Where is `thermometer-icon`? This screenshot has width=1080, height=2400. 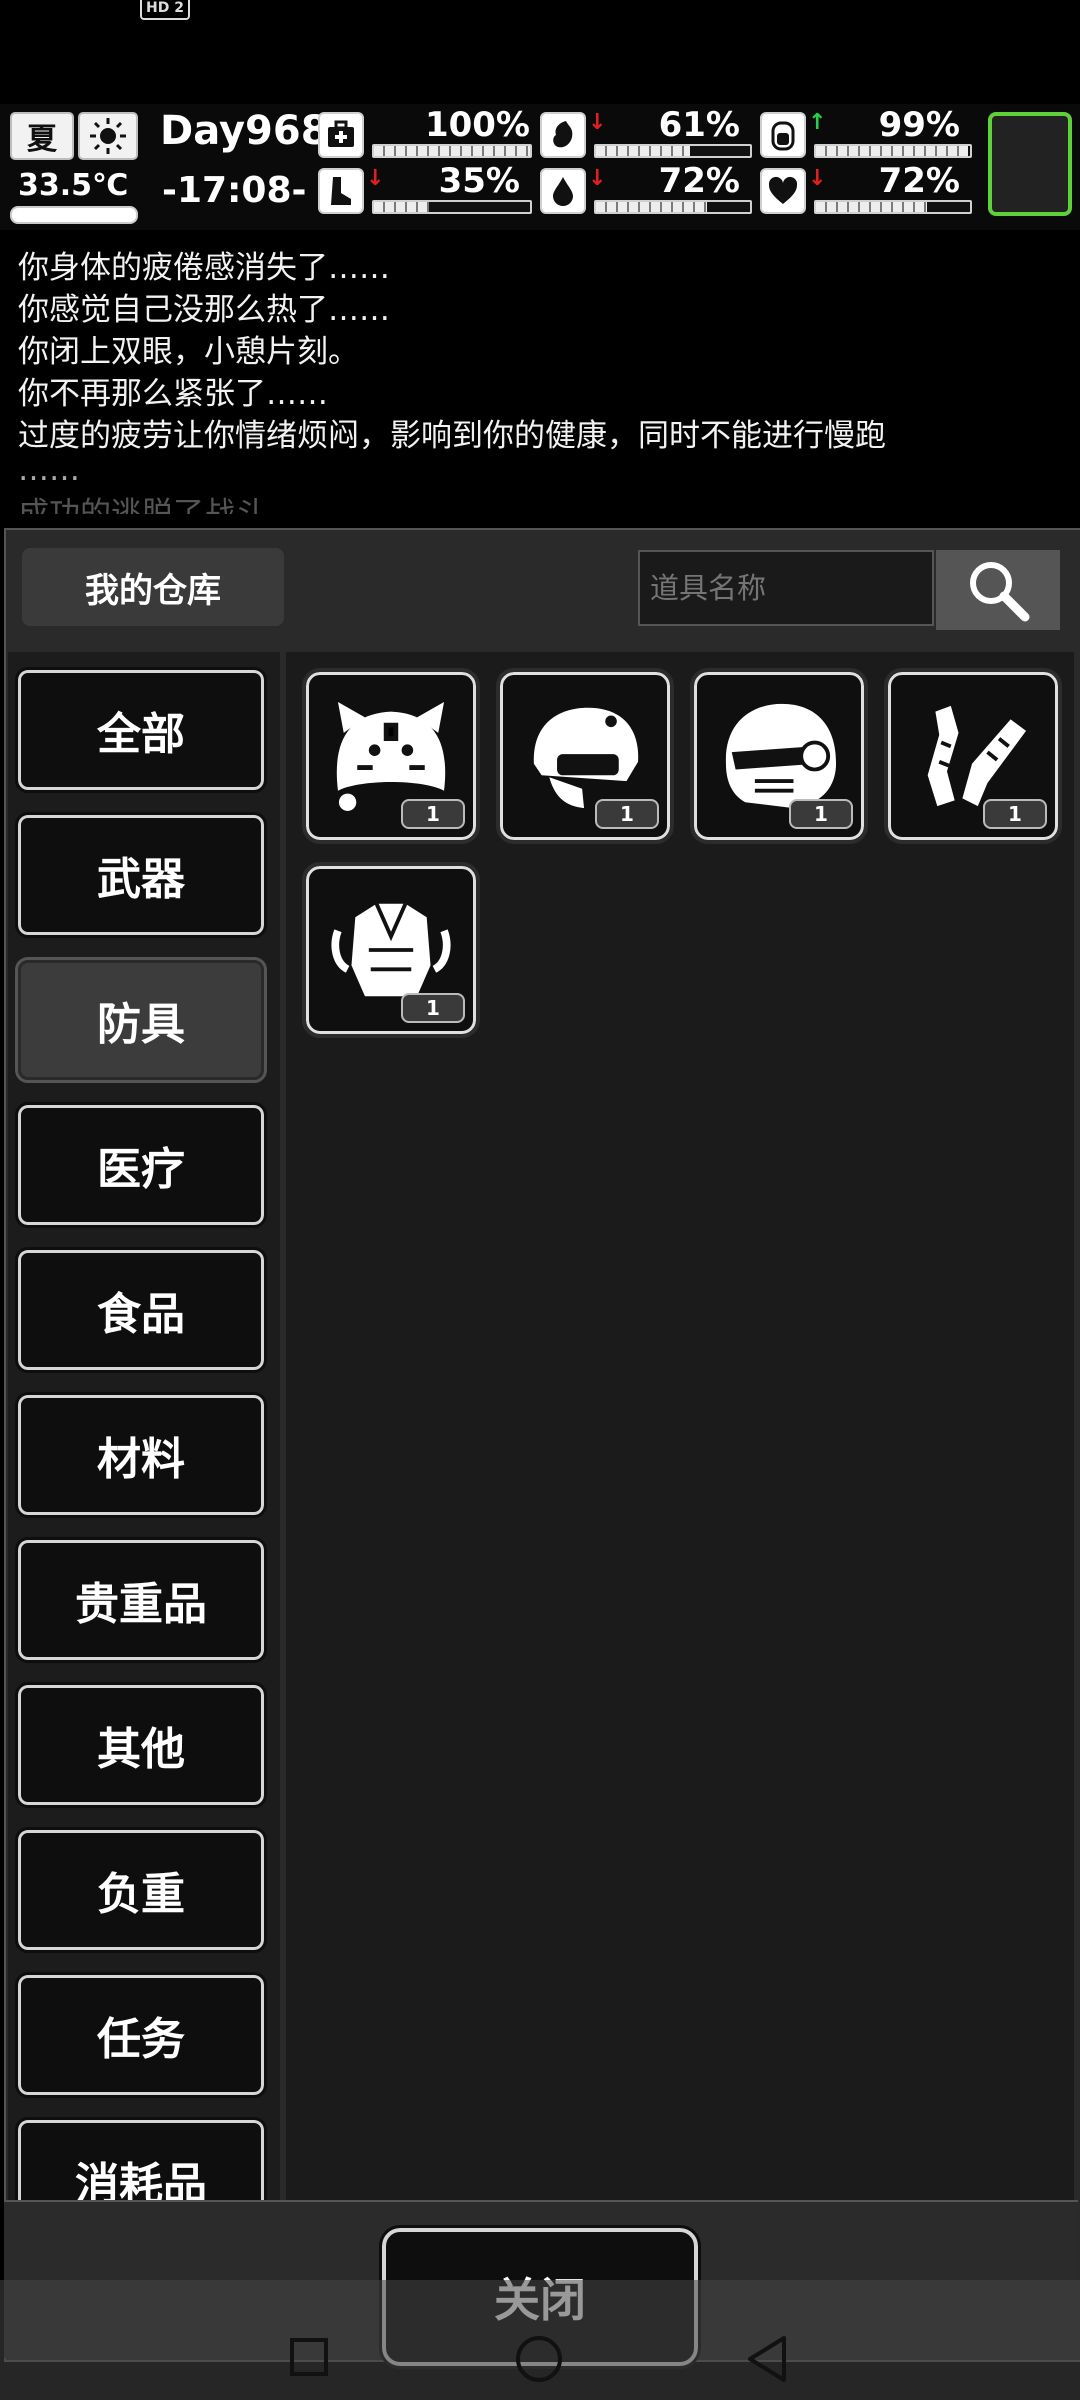 thermometer-icon is located at coordinates (74, 215).